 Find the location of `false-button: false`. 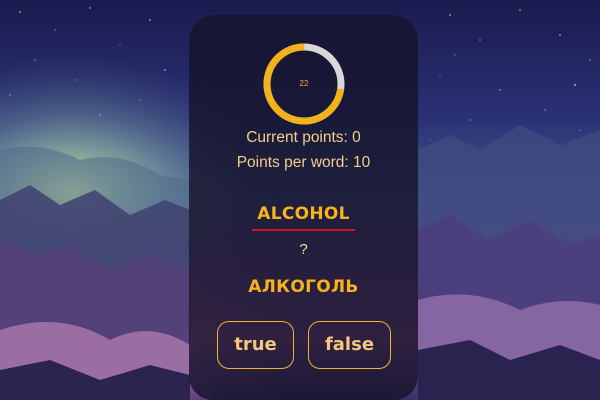

false-button: false is located at coordinates (349, 345).